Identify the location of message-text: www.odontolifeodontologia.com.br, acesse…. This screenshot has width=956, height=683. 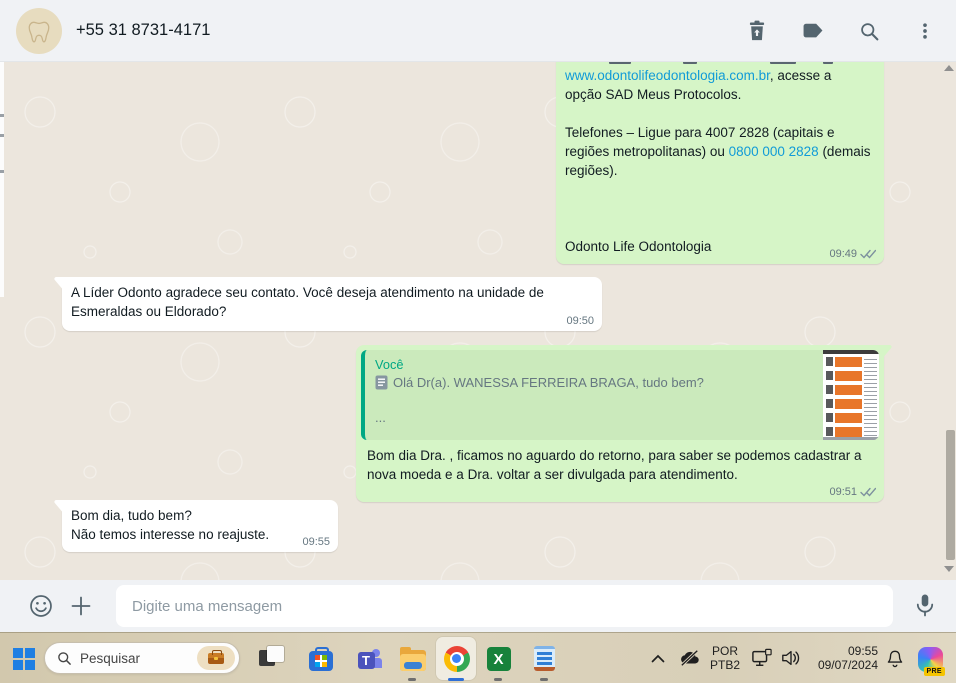
(718, 161).